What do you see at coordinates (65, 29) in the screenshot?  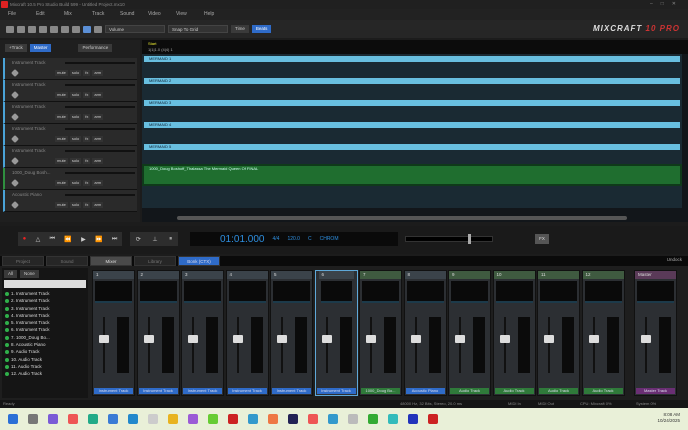 I see `cut-icon` at bounding box center [65, 29].